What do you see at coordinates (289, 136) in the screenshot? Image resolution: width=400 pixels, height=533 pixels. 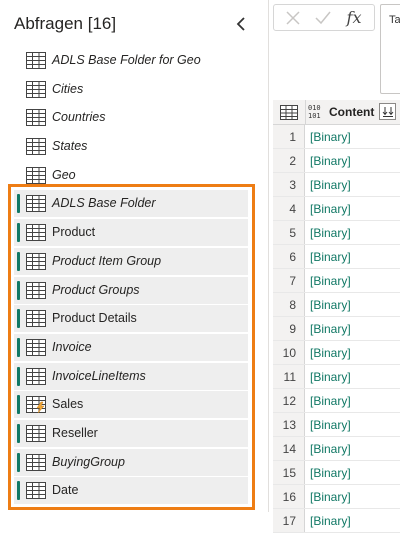 I see `row-number: 1` at bounding box center [289, 136].